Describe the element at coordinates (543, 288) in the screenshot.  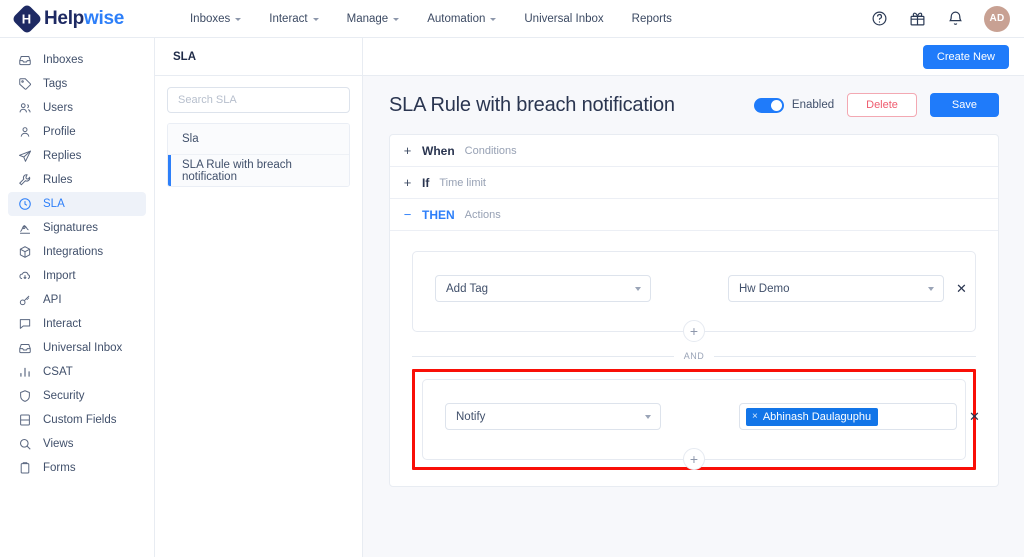
I see `action-type-select-add-tag: Add Tag` at that location.